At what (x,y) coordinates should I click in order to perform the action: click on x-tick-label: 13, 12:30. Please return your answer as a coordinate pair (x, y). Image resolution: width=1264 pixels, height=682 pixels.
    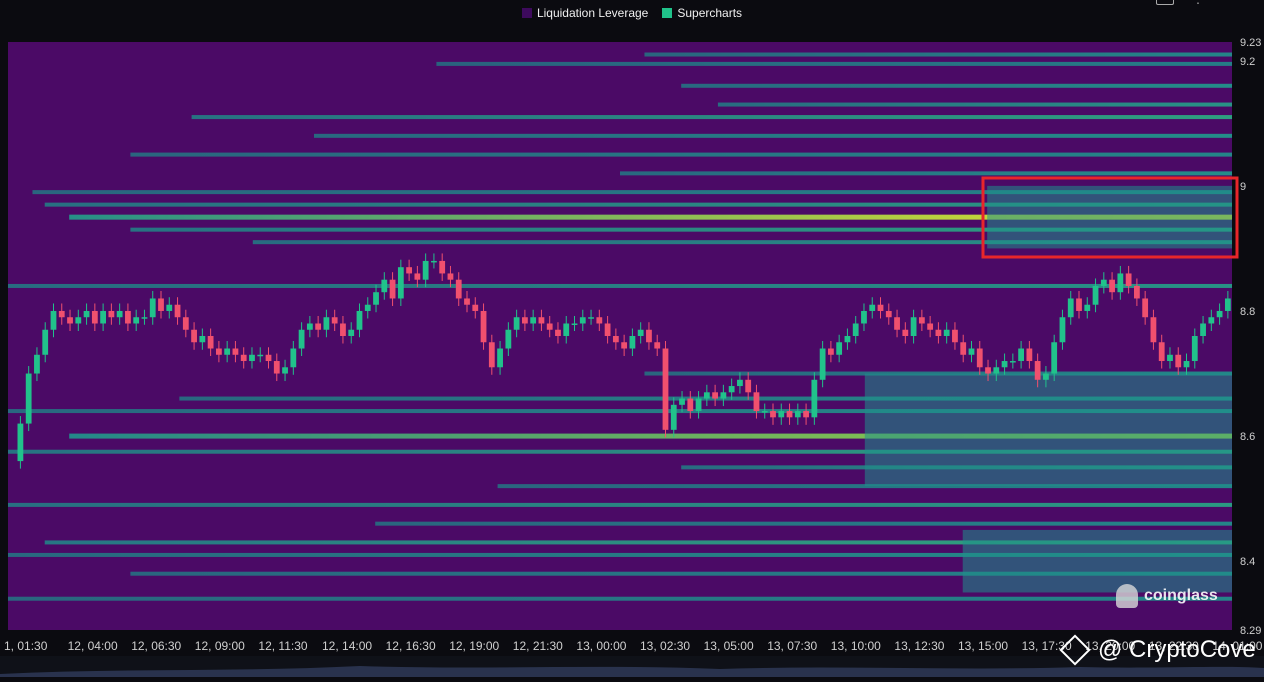
    Looking at the image, I should click on (919, 646).